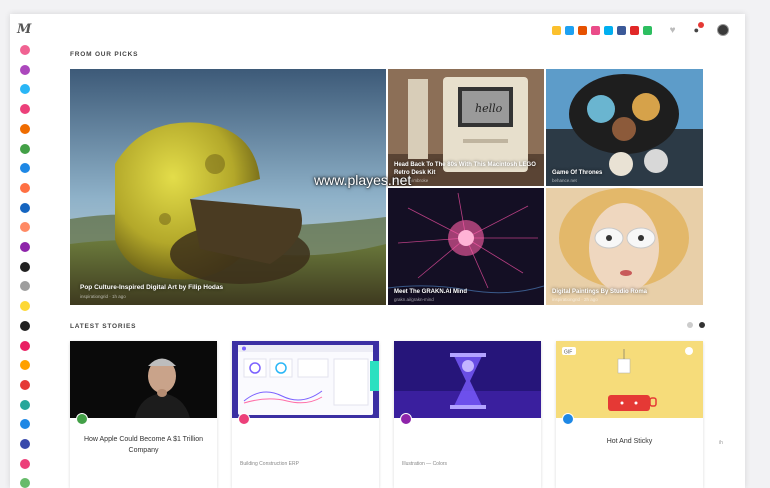  Describe the element at coordinates (701, 24) in the screenshot. I see `notification-badge` at that location.